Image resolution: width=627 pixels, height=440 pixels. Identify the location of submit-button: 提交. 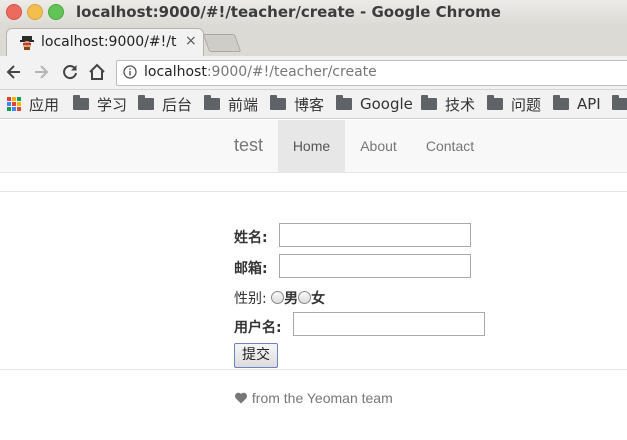
(256, 355).